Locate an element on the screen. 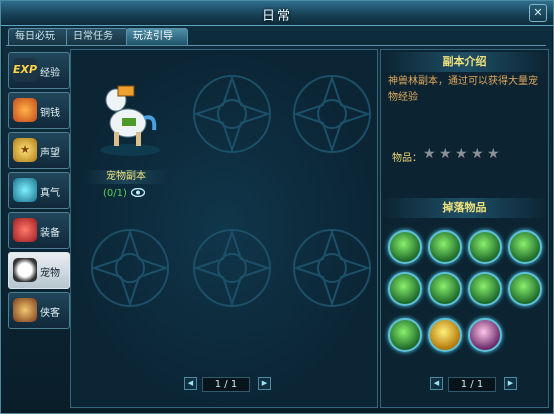 The width and height of the screenshot is (554, 414). sidebar-item-label: 真气 is located at coordinates (50, 193).